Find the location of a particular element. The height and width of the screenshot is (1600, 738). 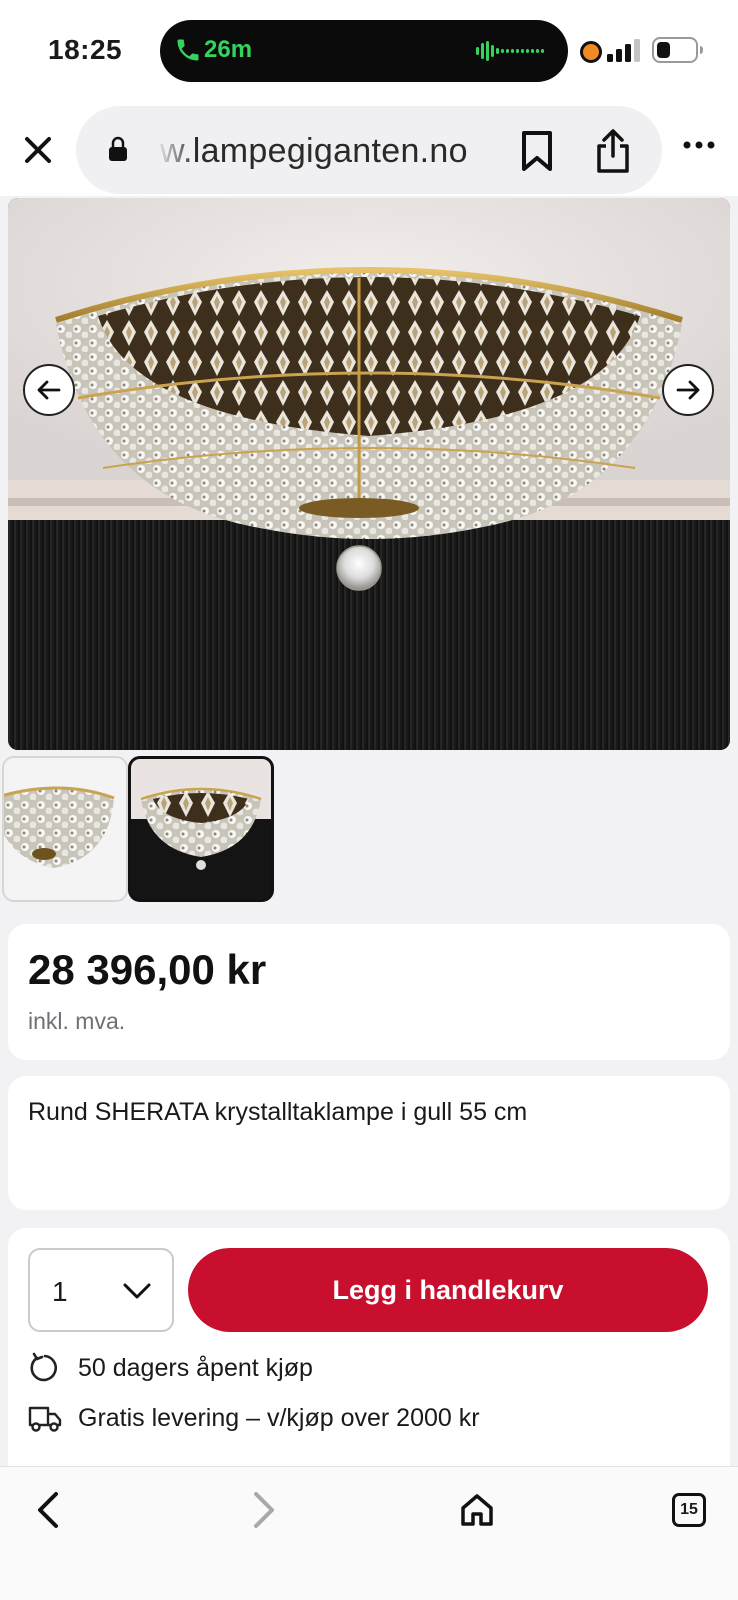

back-icon is located at coordinates (48, 1510).